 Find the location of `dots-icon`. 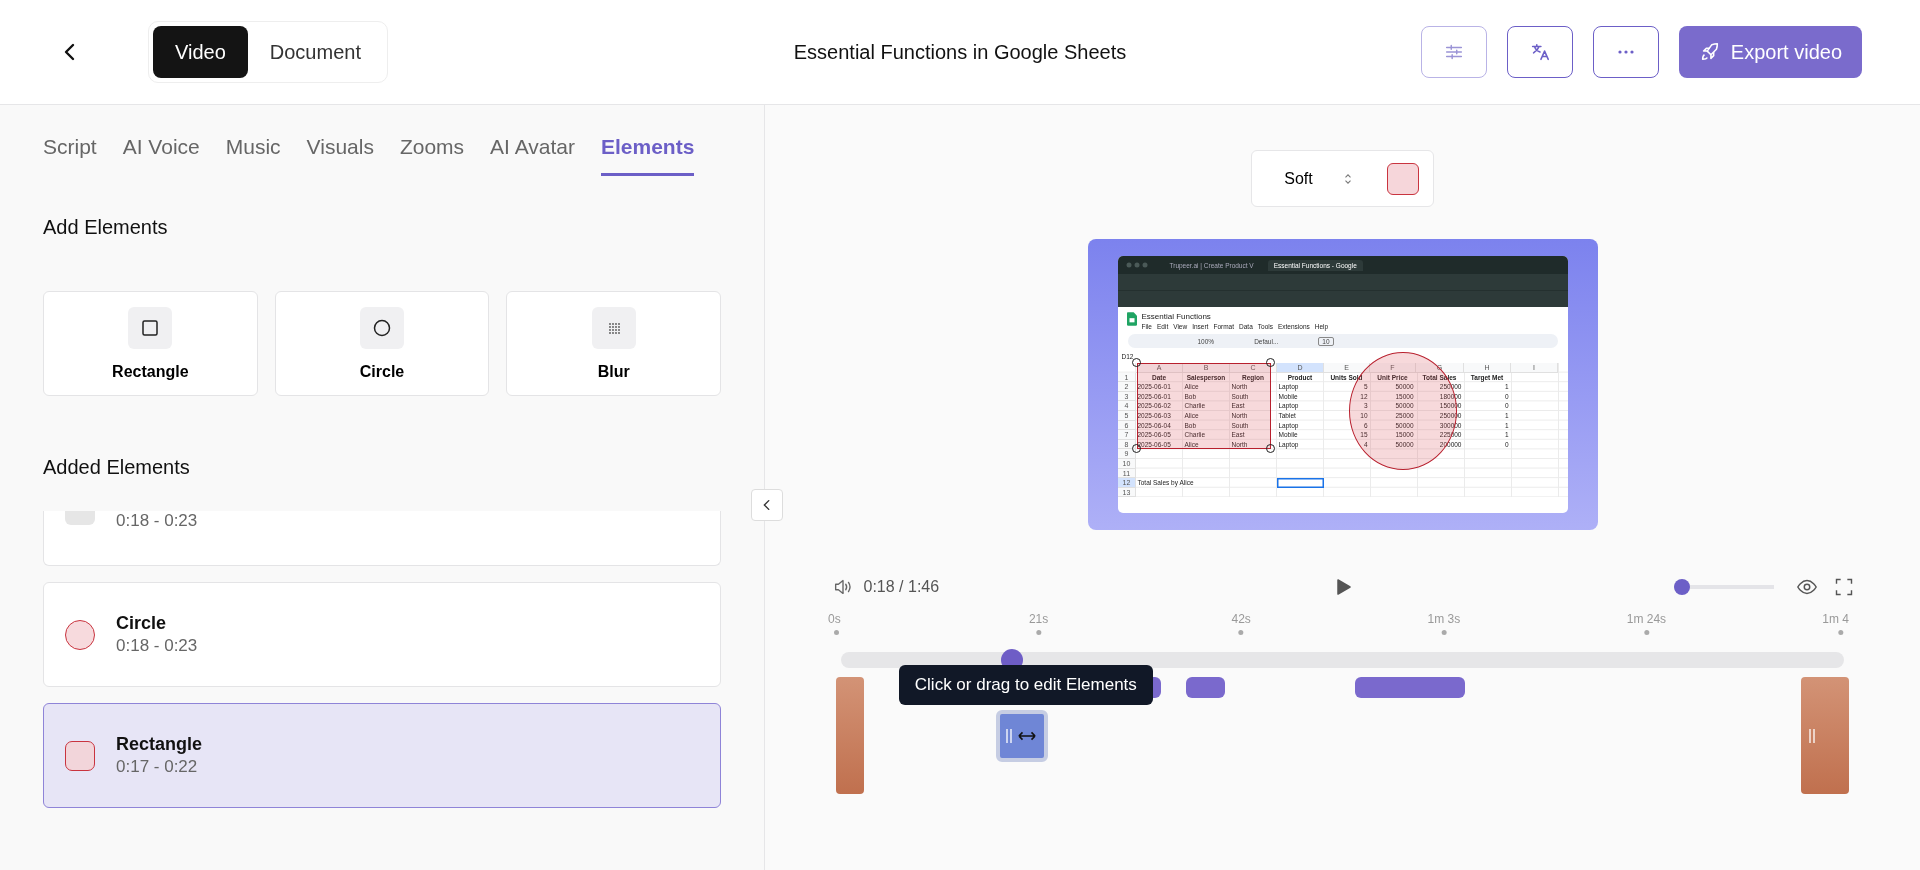

dots-icon is located at coordinates (1625, 52).